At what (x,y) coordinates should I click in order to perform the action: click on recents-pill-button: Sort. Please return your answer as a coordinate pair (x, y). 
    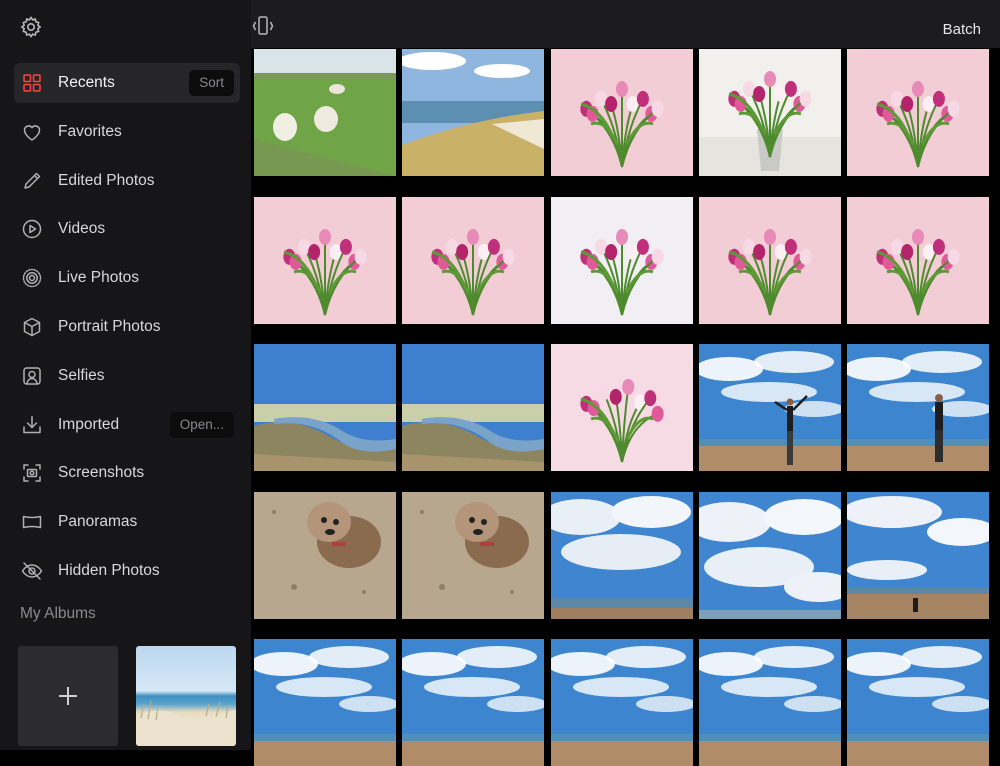
    Looking at the image, I should click on (211, 83).